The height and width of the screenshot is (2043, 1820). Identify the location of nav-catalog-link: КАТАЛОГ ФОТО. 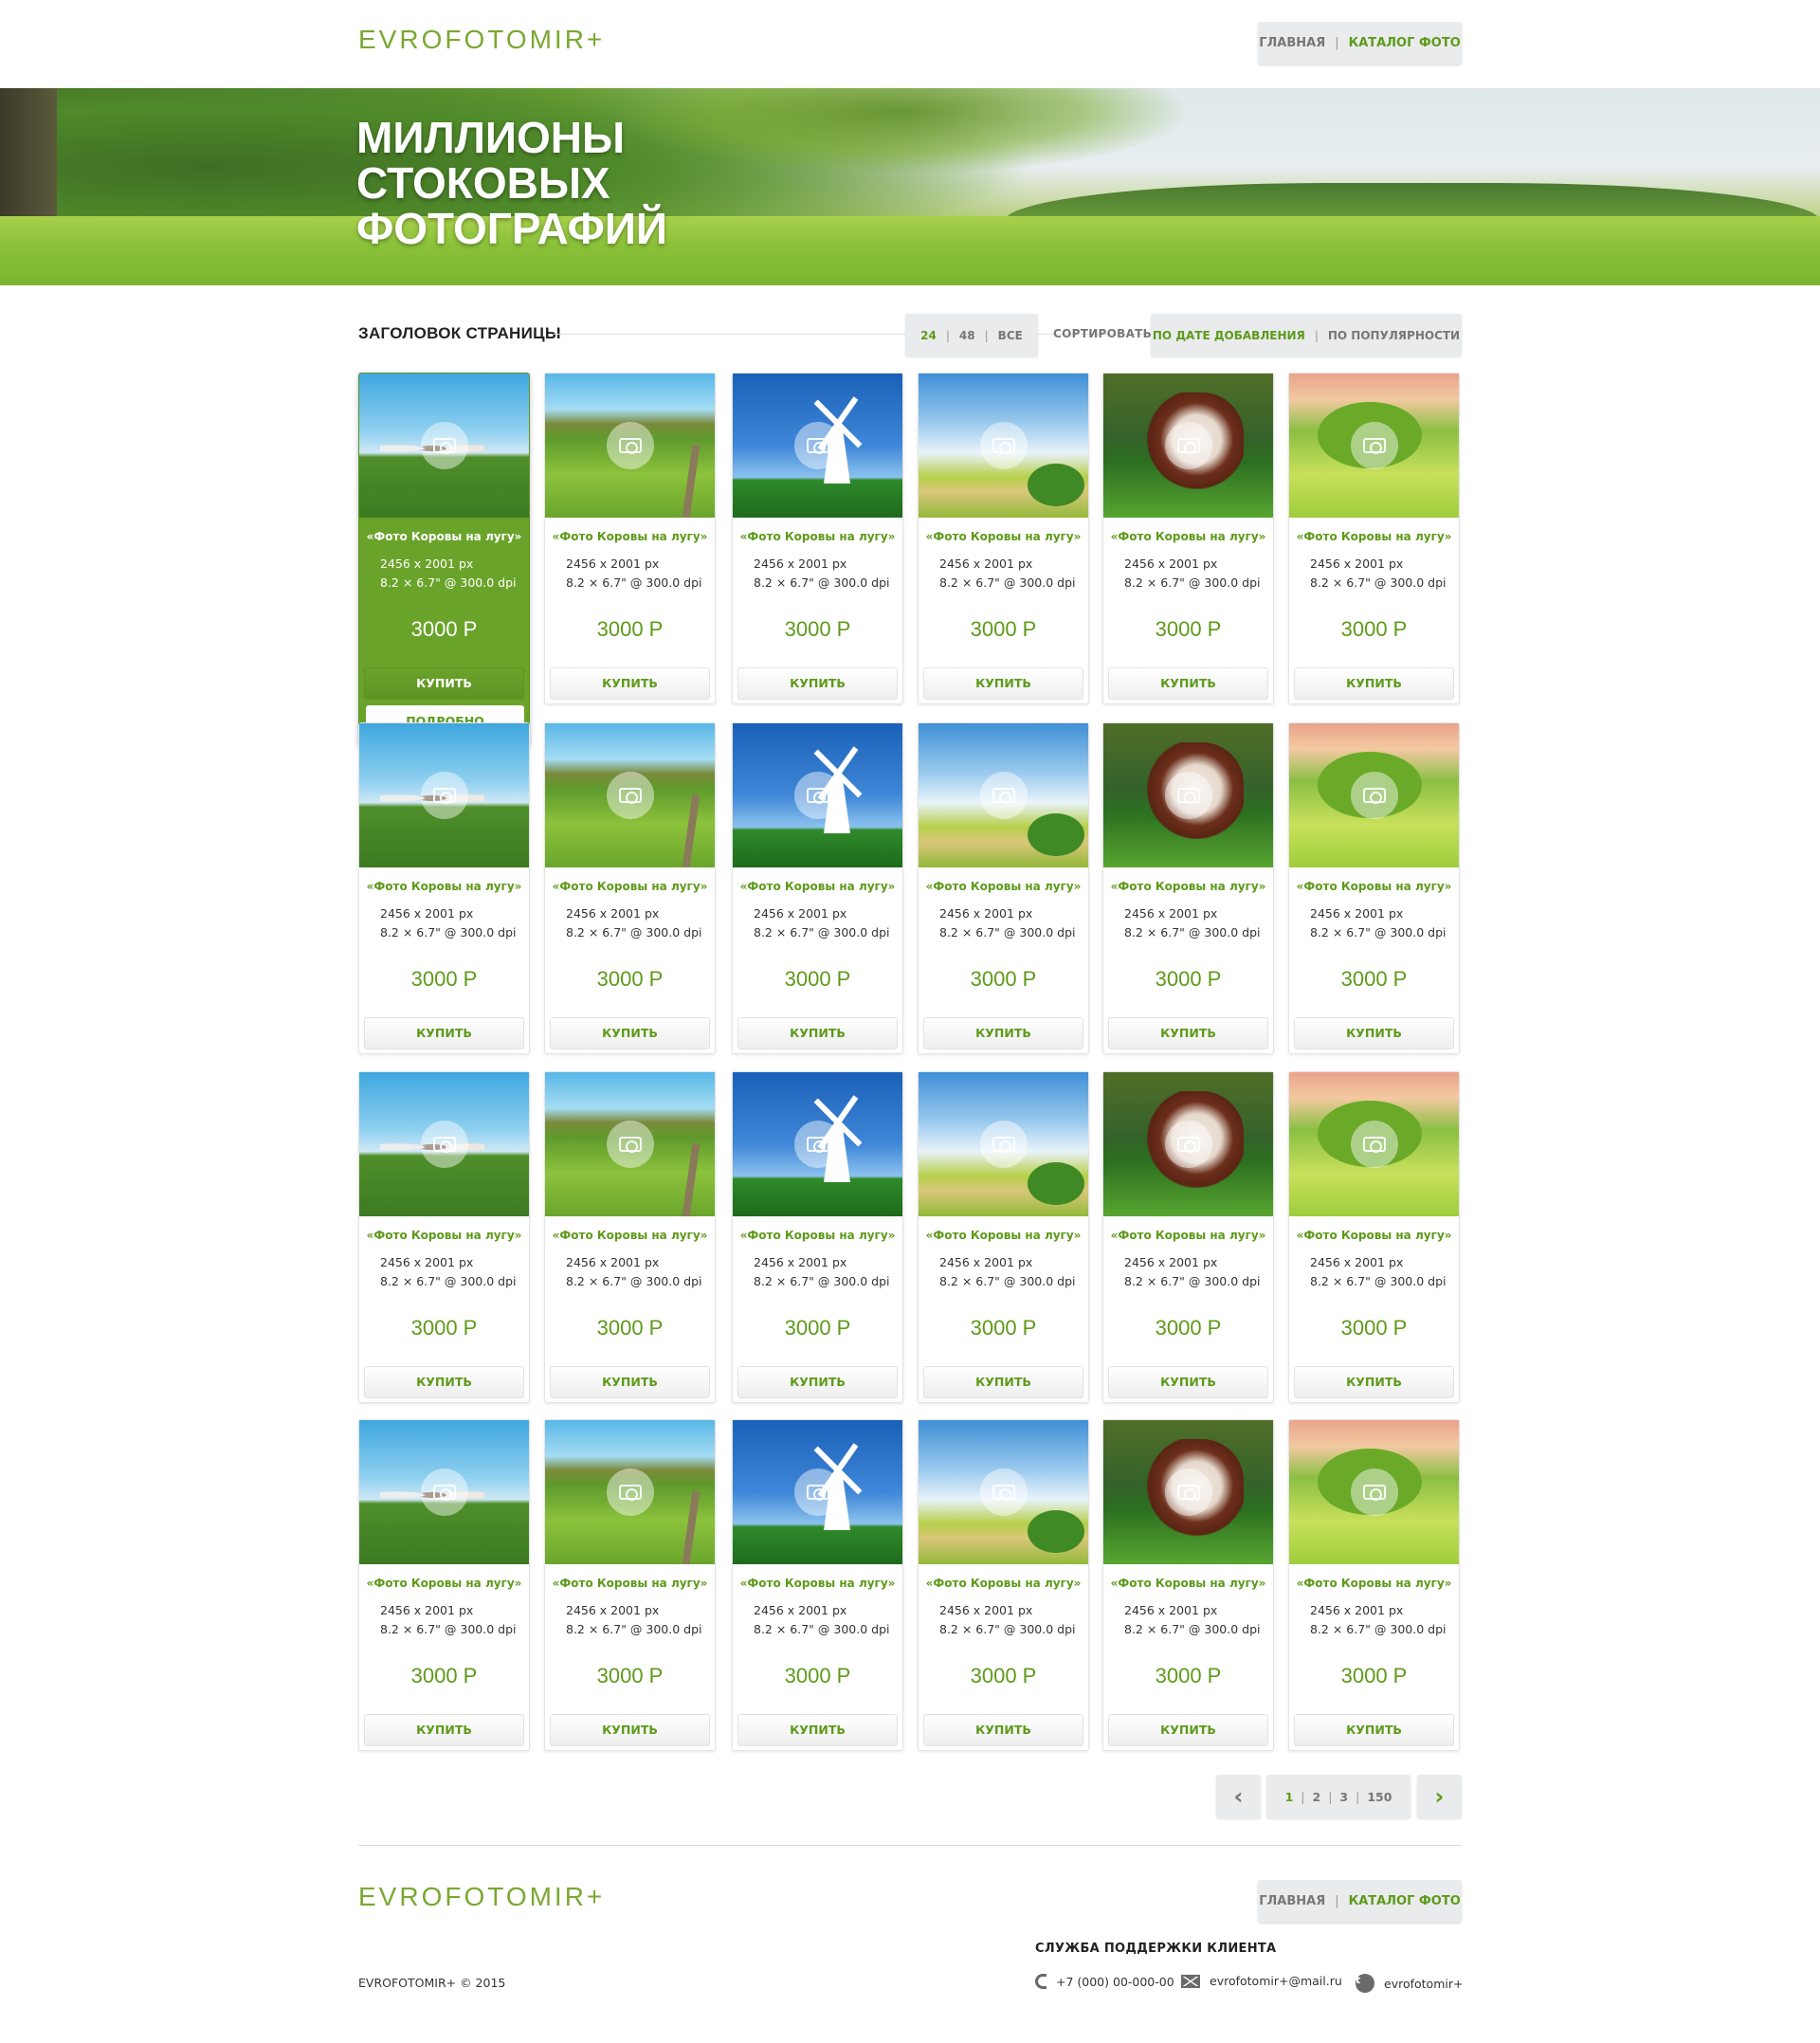
(1405, 43).